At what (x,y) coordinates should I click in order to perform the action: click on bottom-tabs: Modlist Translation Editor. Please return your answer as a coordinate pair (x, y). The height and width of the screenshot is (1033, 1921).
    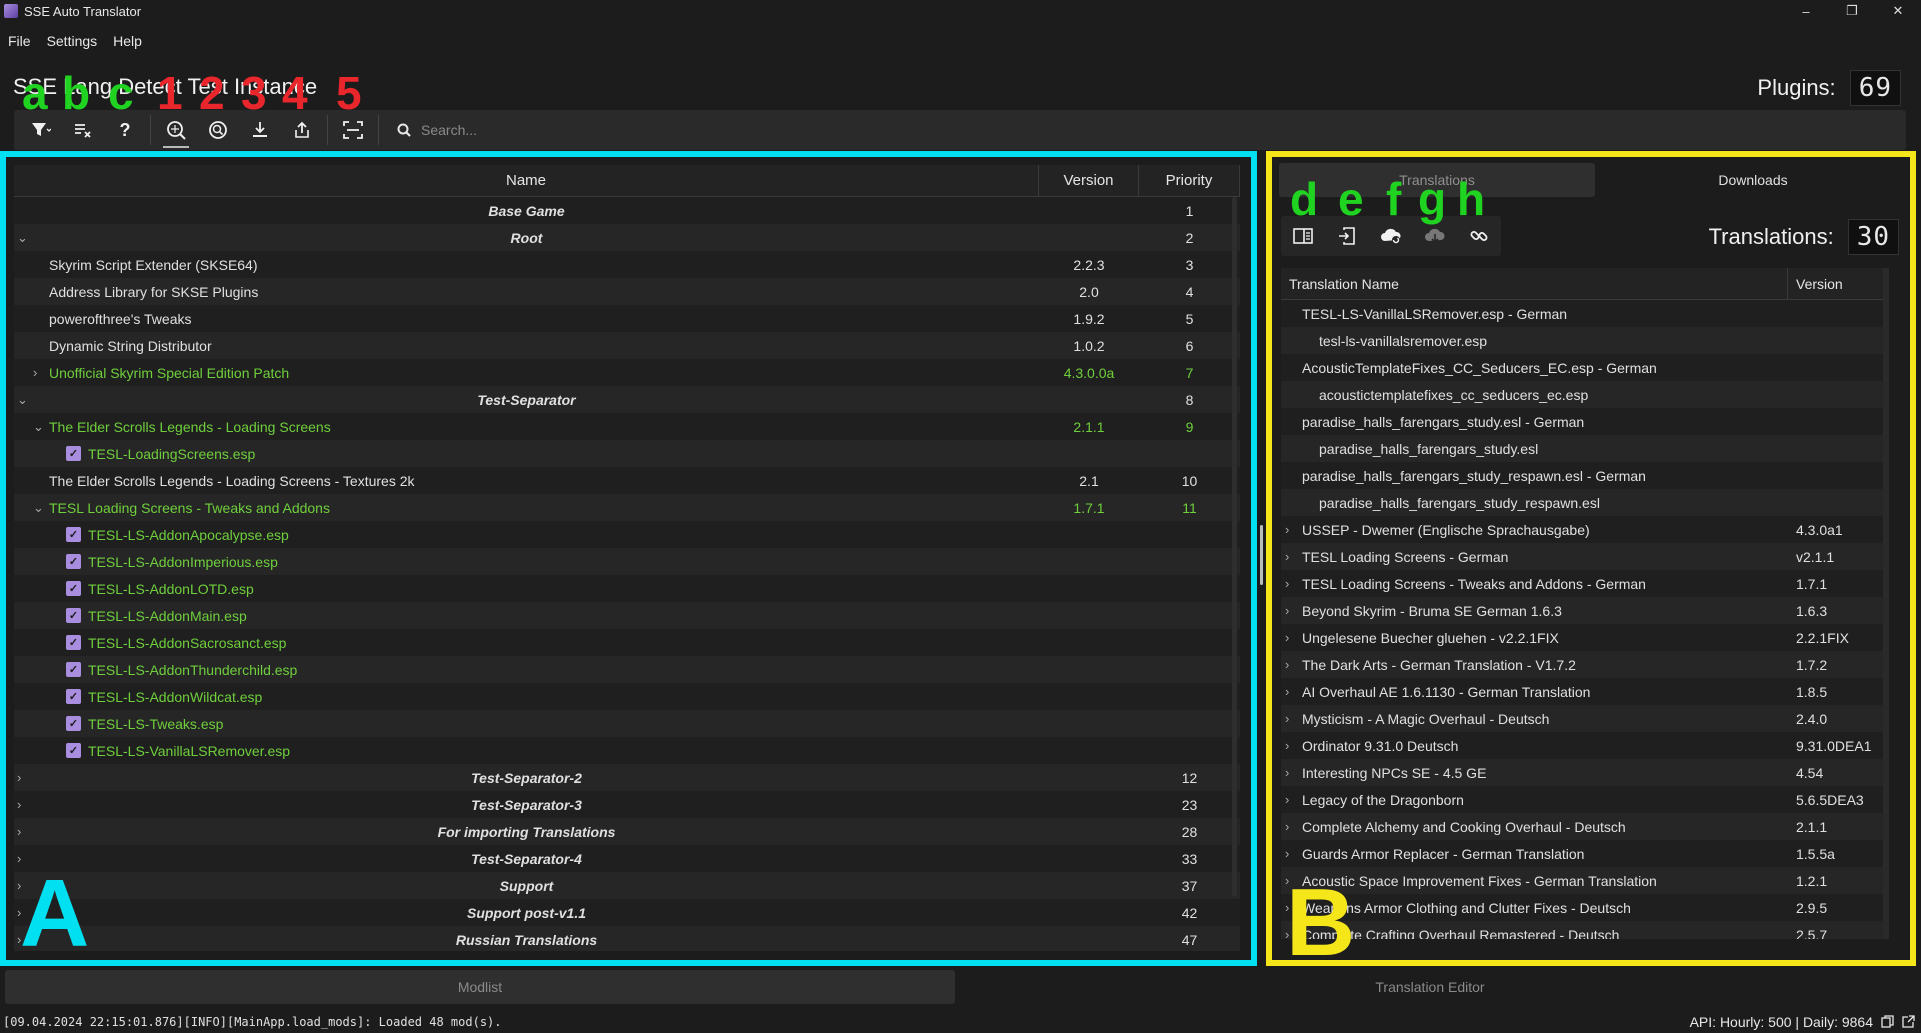
    Looking at the image, I should click on (960, 987).